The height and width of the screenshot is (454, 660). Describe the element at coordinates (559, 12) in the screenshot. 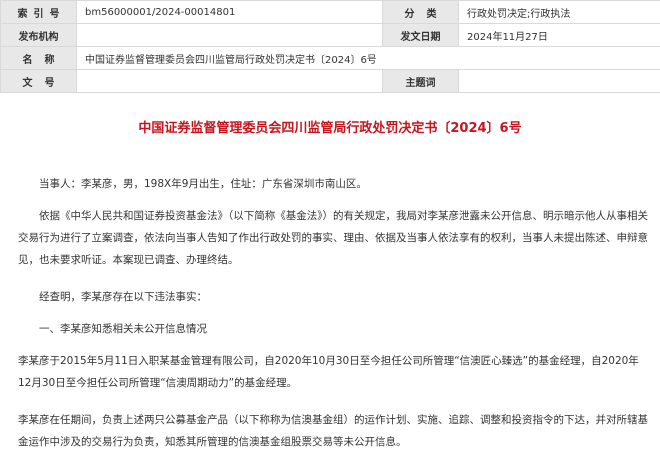

I see `category-value: 行政处罚决定;行政执法` at that location.